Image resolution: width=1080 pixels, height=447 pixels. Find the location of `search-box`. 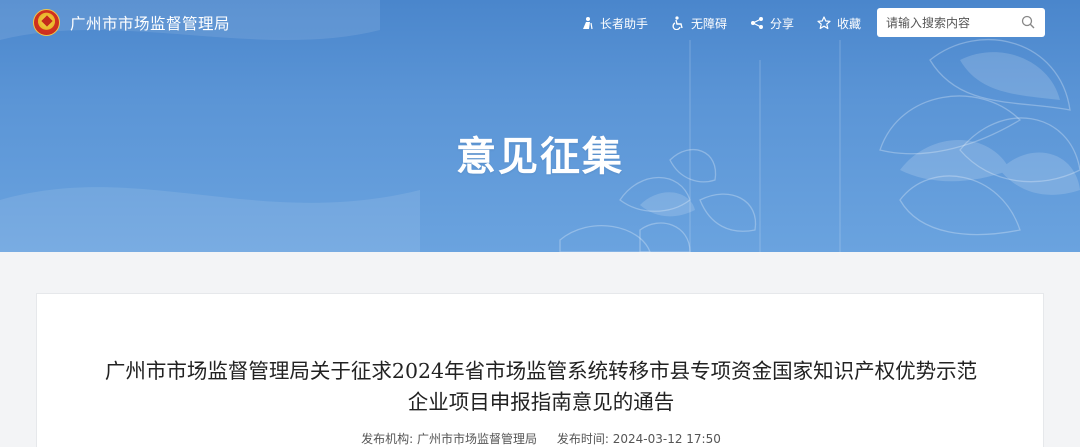

search-box is located at coordinates (961, 22).